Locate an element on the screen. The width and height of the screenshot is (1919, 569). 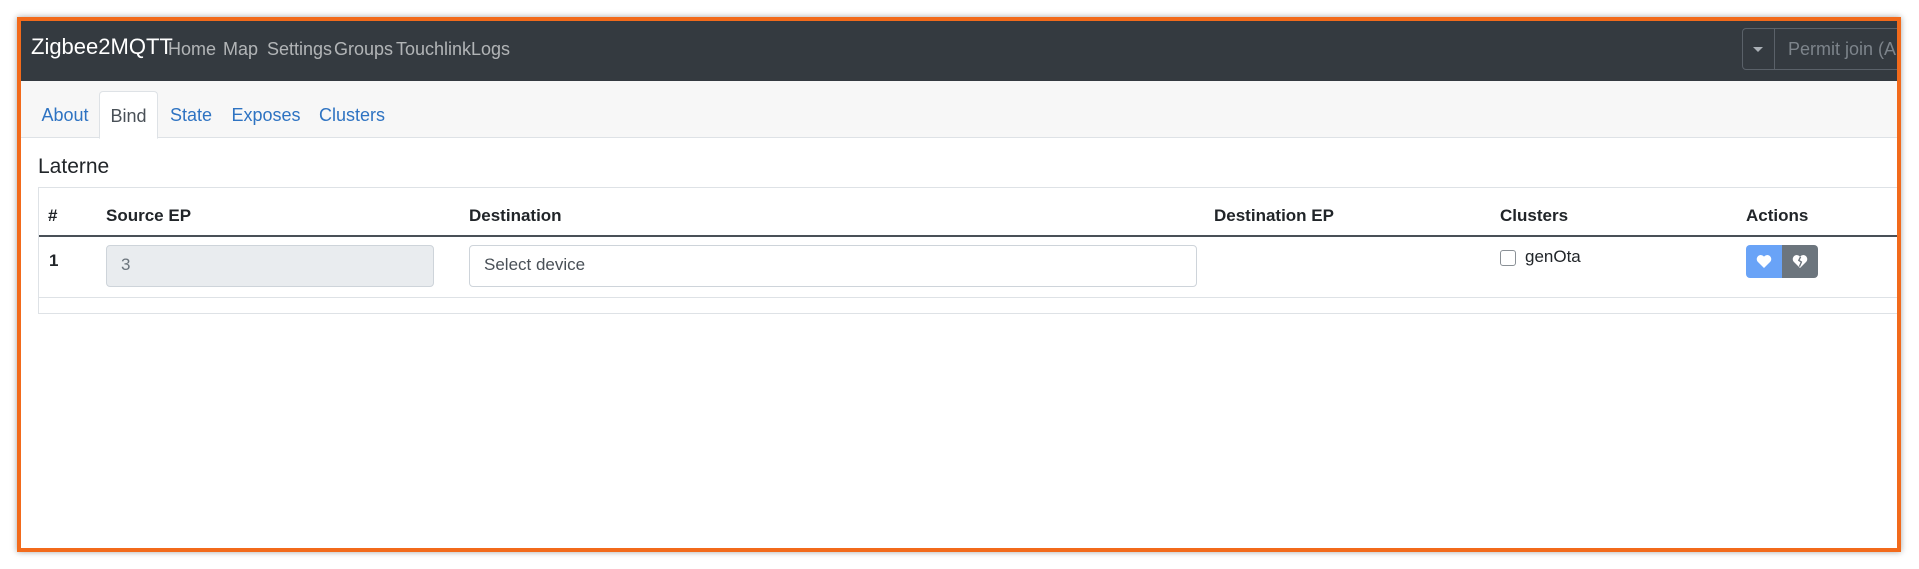
broken-heart-icon is located at coordinates (1800, 261).